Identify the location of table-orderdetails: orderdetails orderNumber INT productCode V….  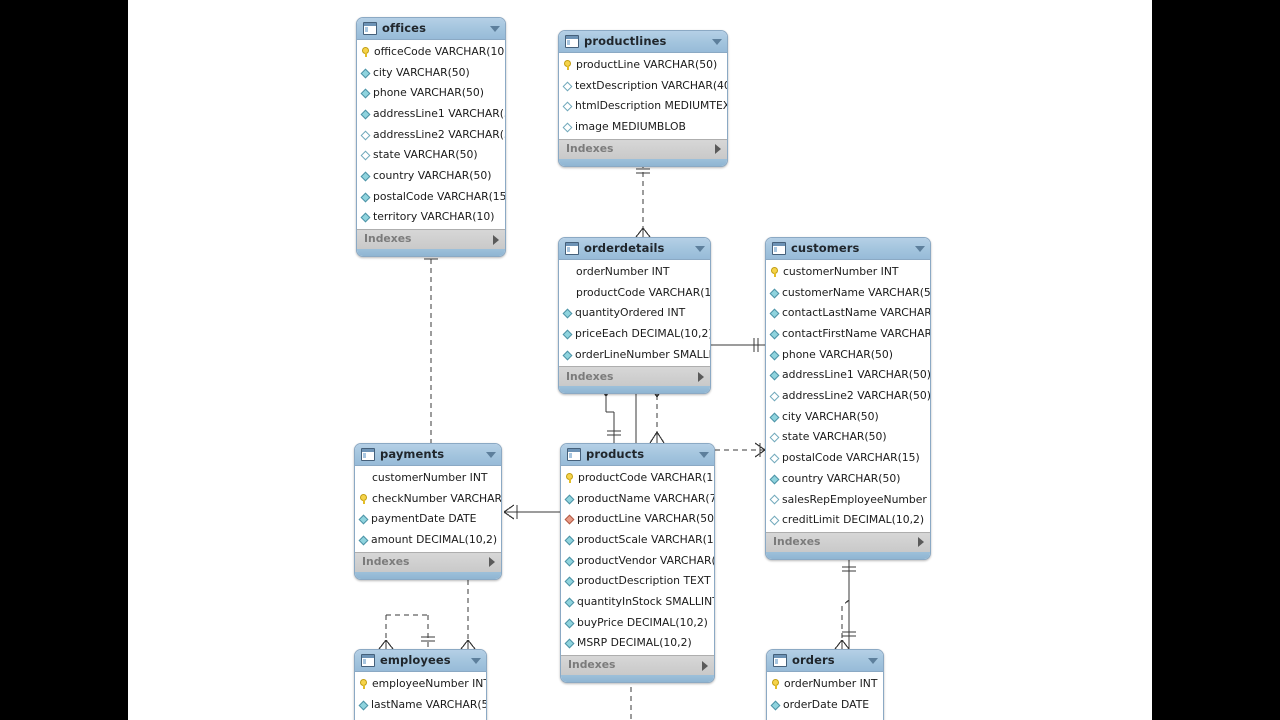
(634, 316).